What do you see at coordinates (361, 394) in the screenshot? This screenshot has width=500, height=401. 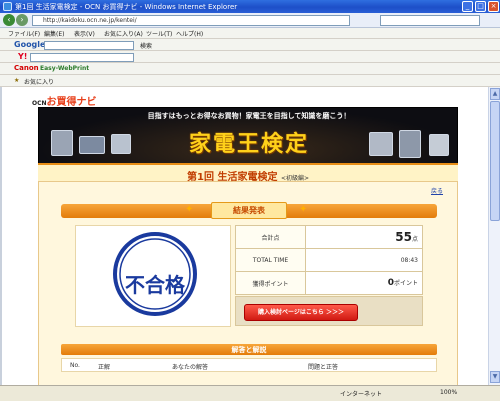 I see `security-zone: インターネット` at bounding box center [361, 394].